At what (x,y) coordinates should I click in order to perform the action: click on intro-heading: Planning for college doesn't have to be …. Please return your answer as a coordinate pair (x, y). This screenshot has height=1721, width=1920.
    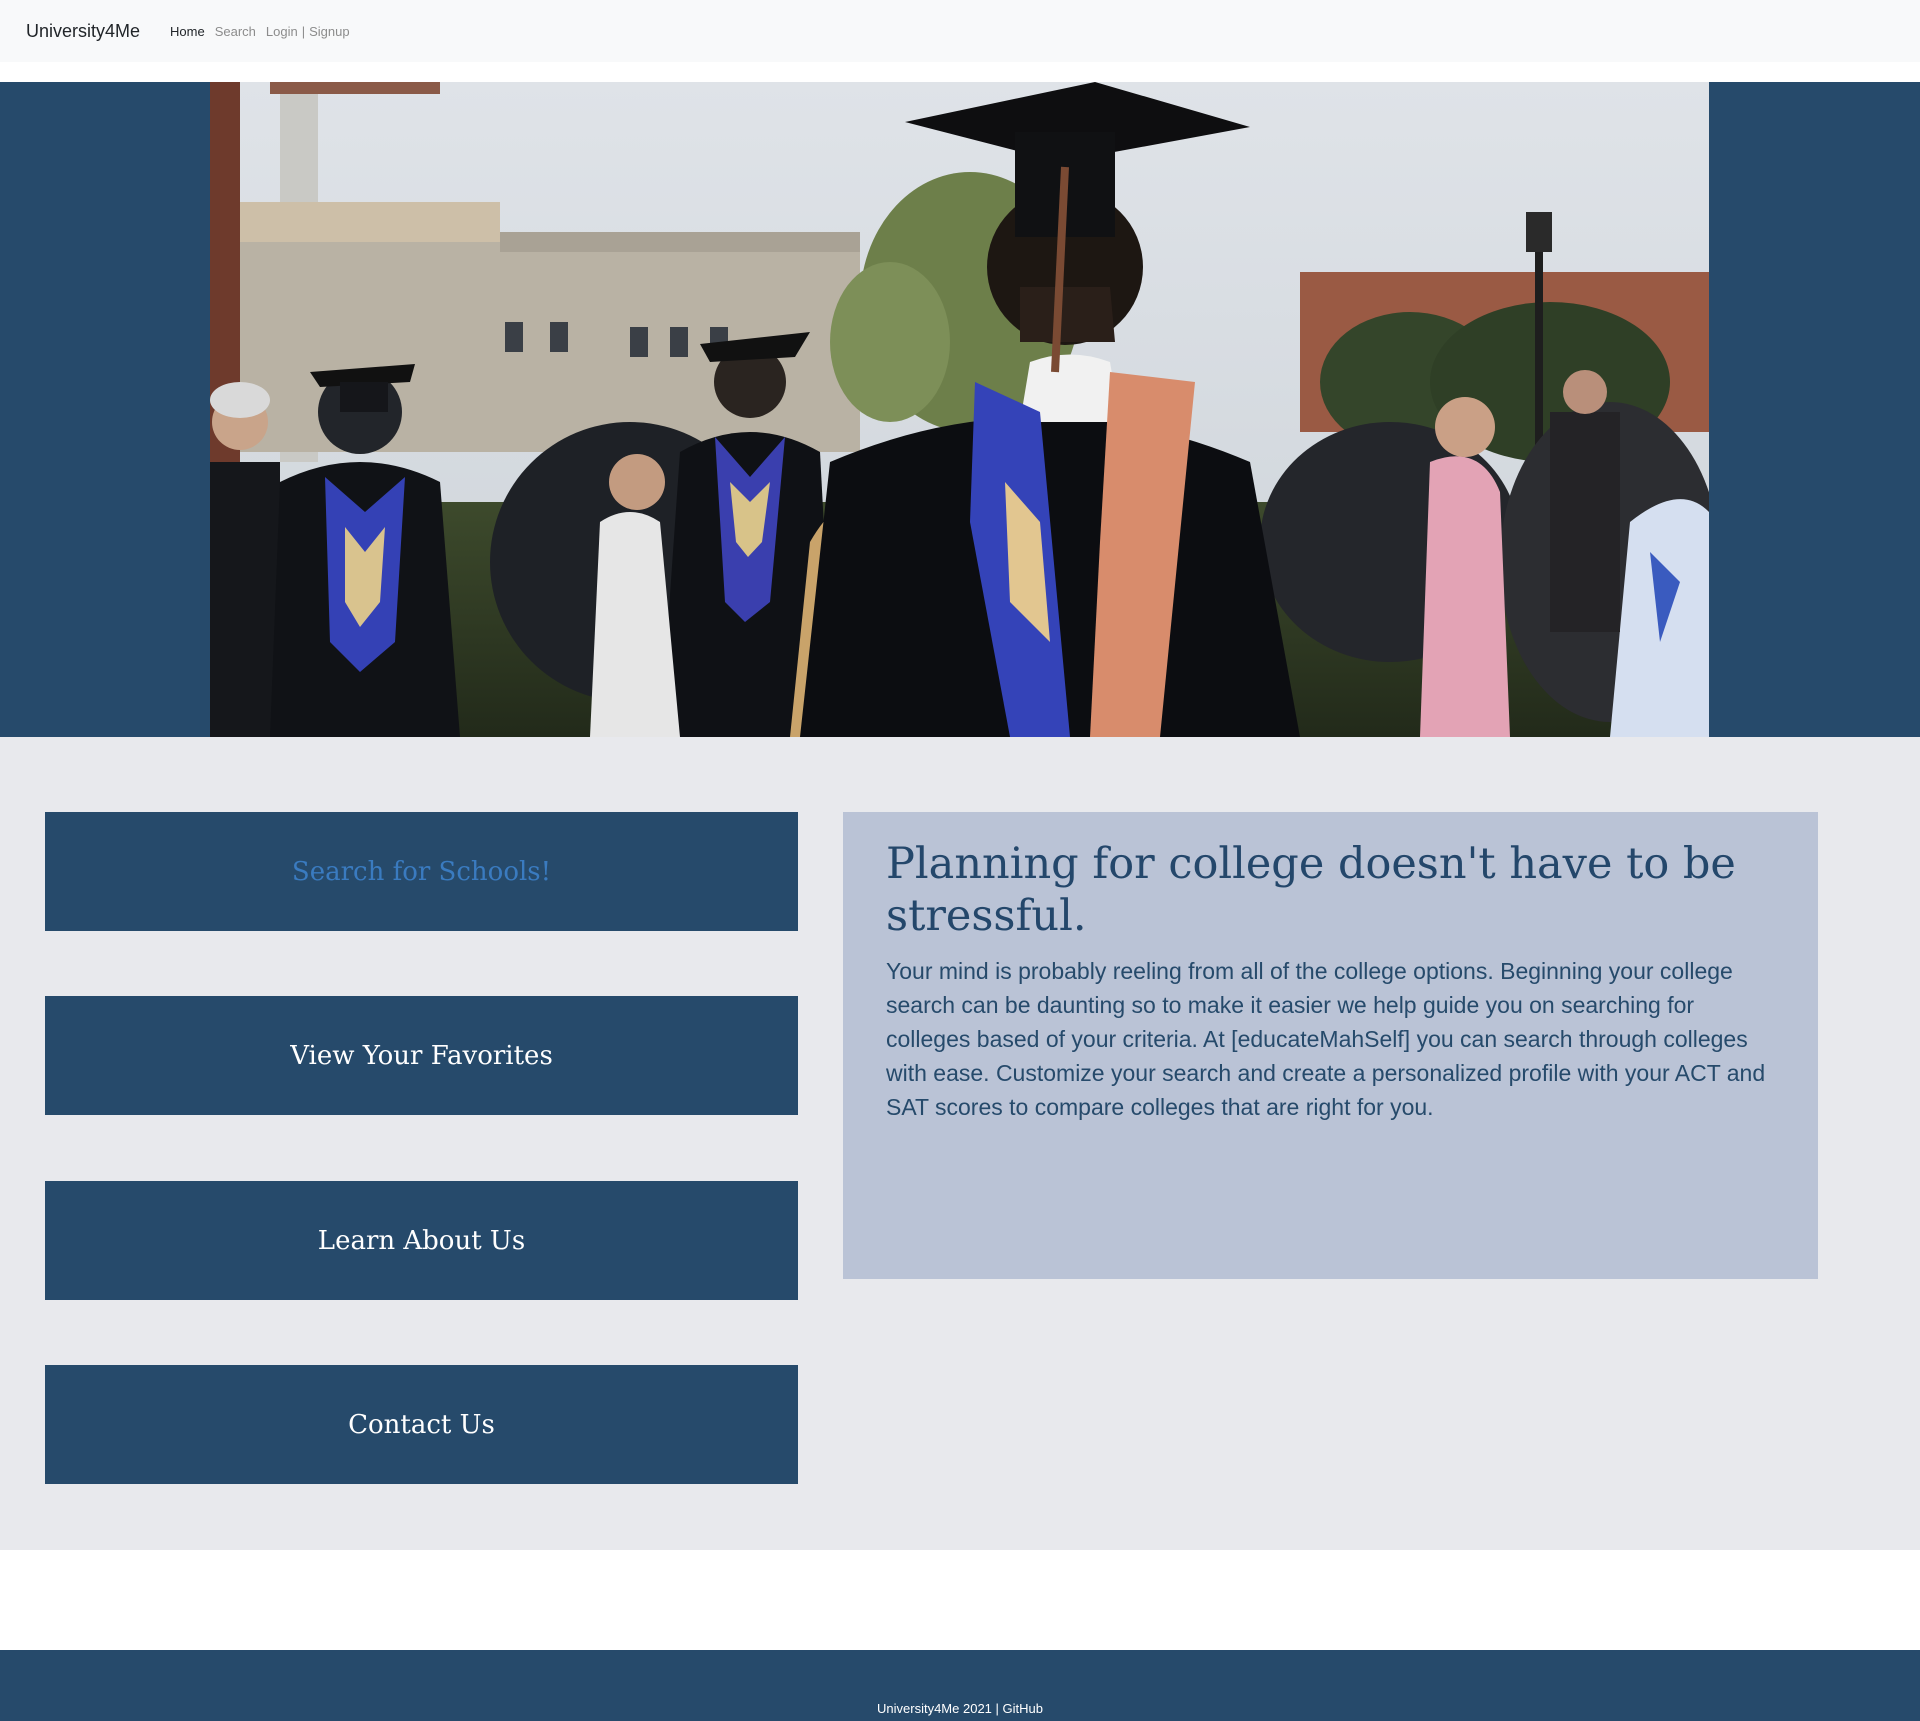
    Looking at the image, I should click on (1311, 890).